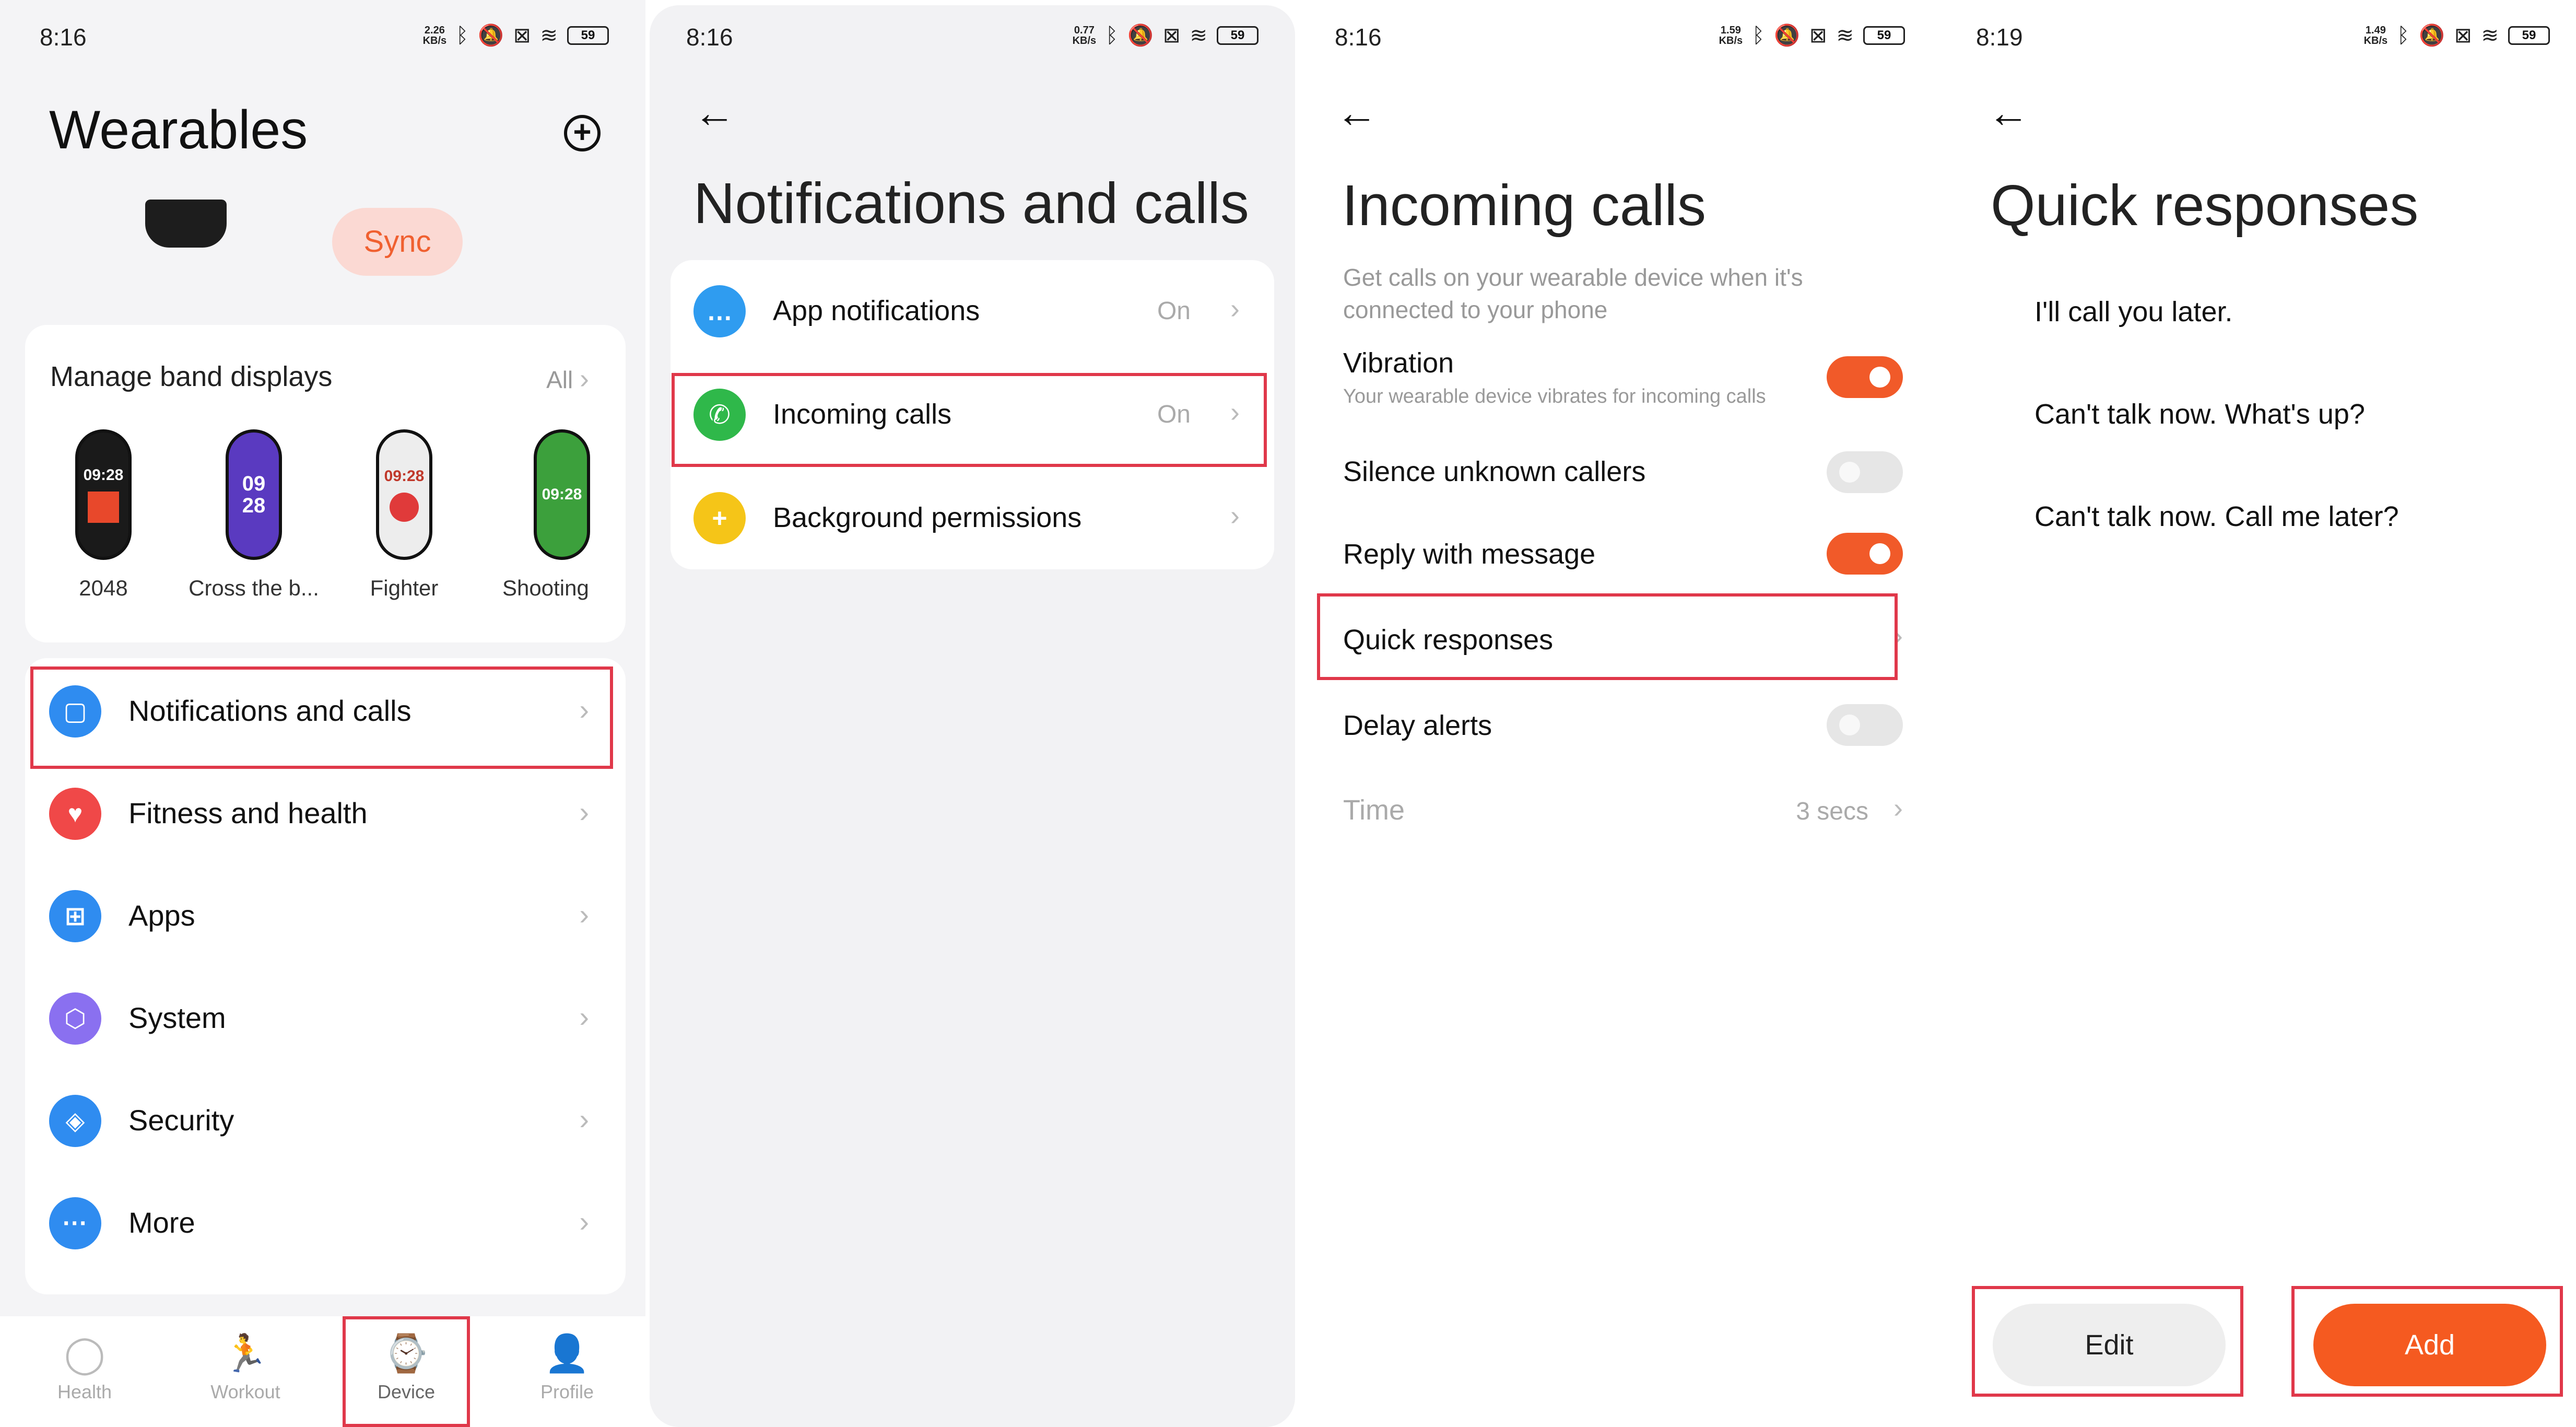 Image resolution: width=2576 pixels, height=1427 pixels. What do you see at coordinates (404, 507) in the screenshot?
I see `boxing-glove-icon` at bounding box center [404, 507].